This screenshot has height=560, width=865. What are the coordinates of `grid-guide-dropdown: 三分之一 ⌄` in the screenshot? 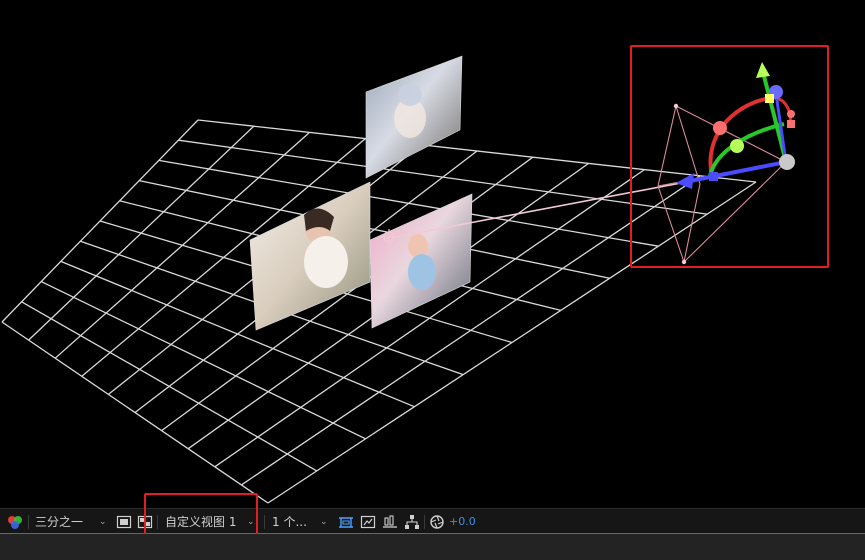 It's located at (73, 522).